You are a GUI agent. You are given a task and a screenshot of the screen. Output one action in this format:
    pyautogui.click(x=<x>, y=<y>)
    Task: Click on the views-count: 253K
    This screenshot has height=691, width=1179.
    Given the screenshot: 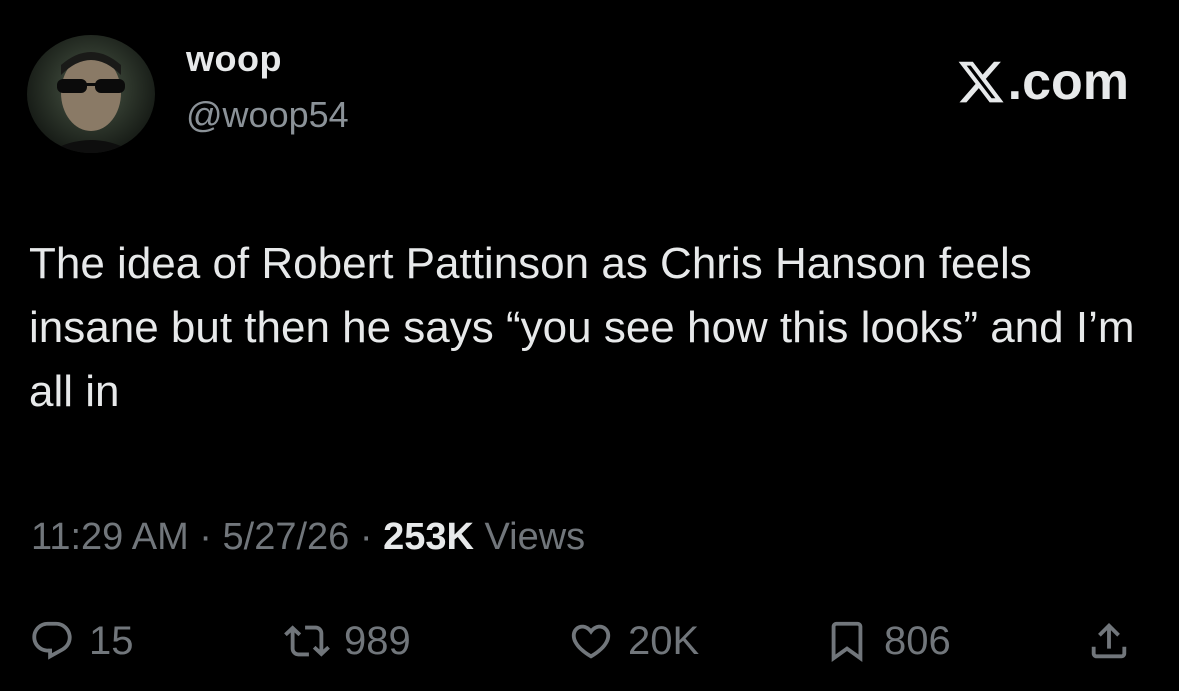 What is the action you would take?
    pyautogui.click(x=428, y=537)
    